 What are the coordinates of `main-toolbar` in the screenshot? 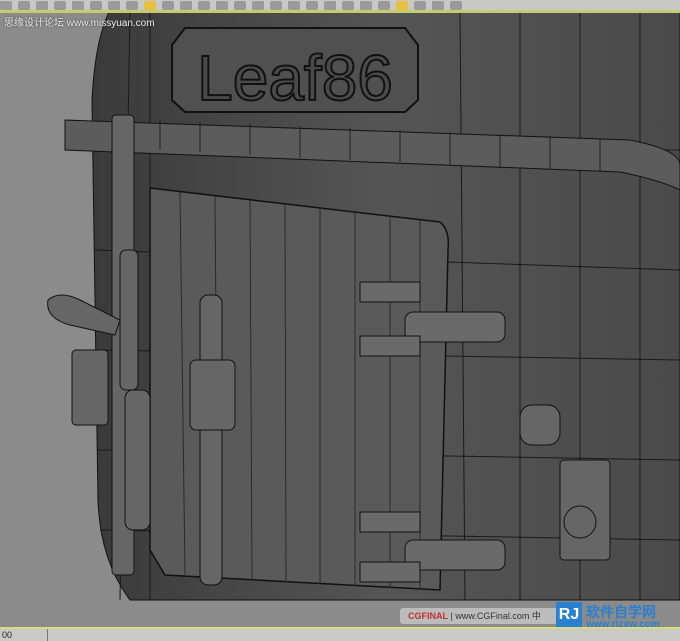 It's located at (340, 5).